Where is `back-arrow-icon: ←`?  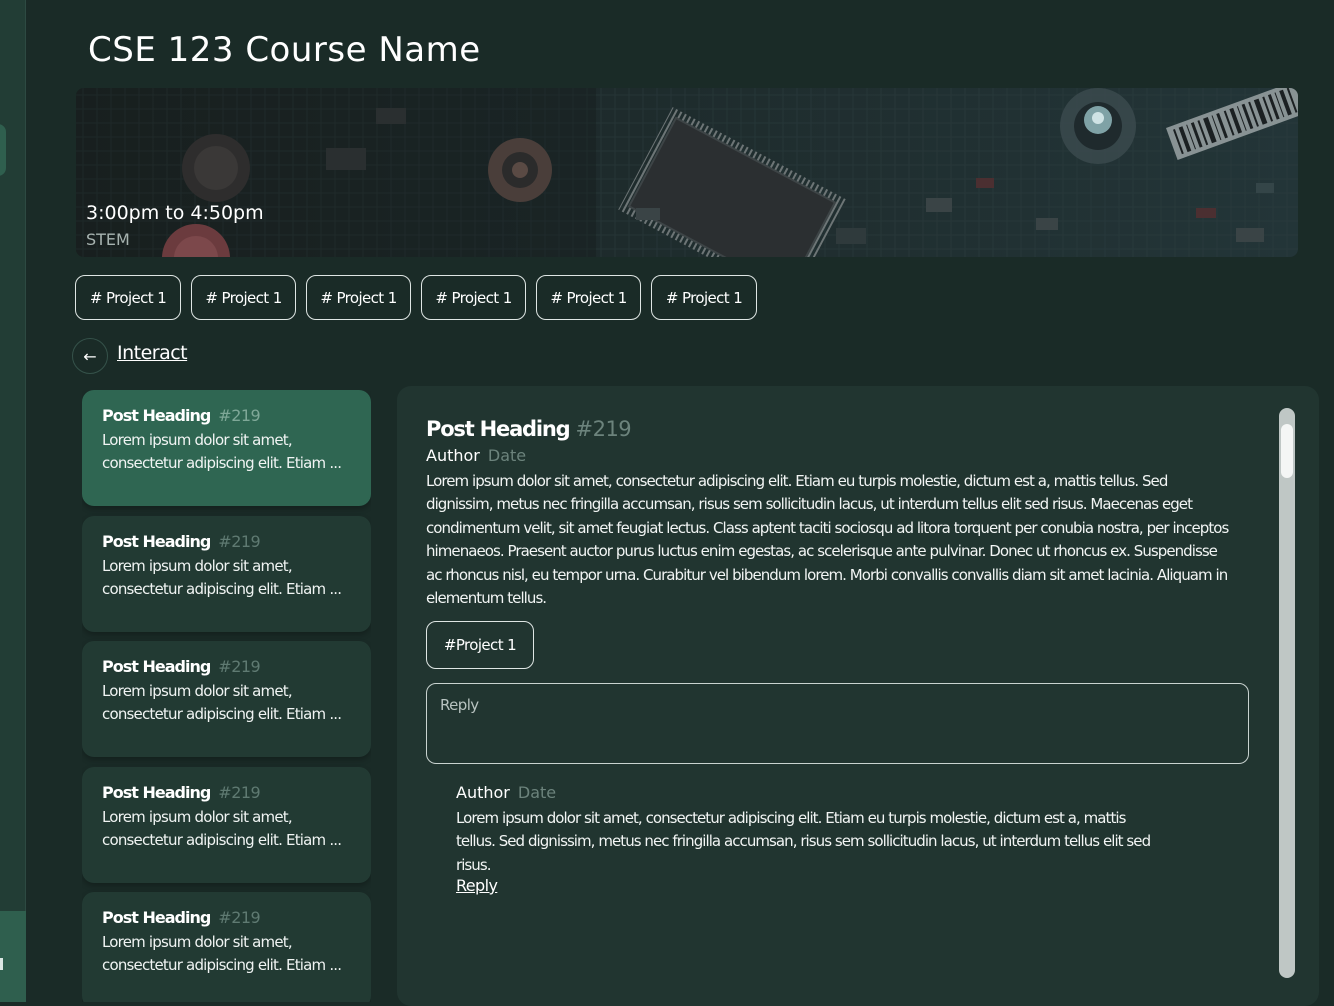 back-arrow-icon: ← is located at coordinates (90, 356).